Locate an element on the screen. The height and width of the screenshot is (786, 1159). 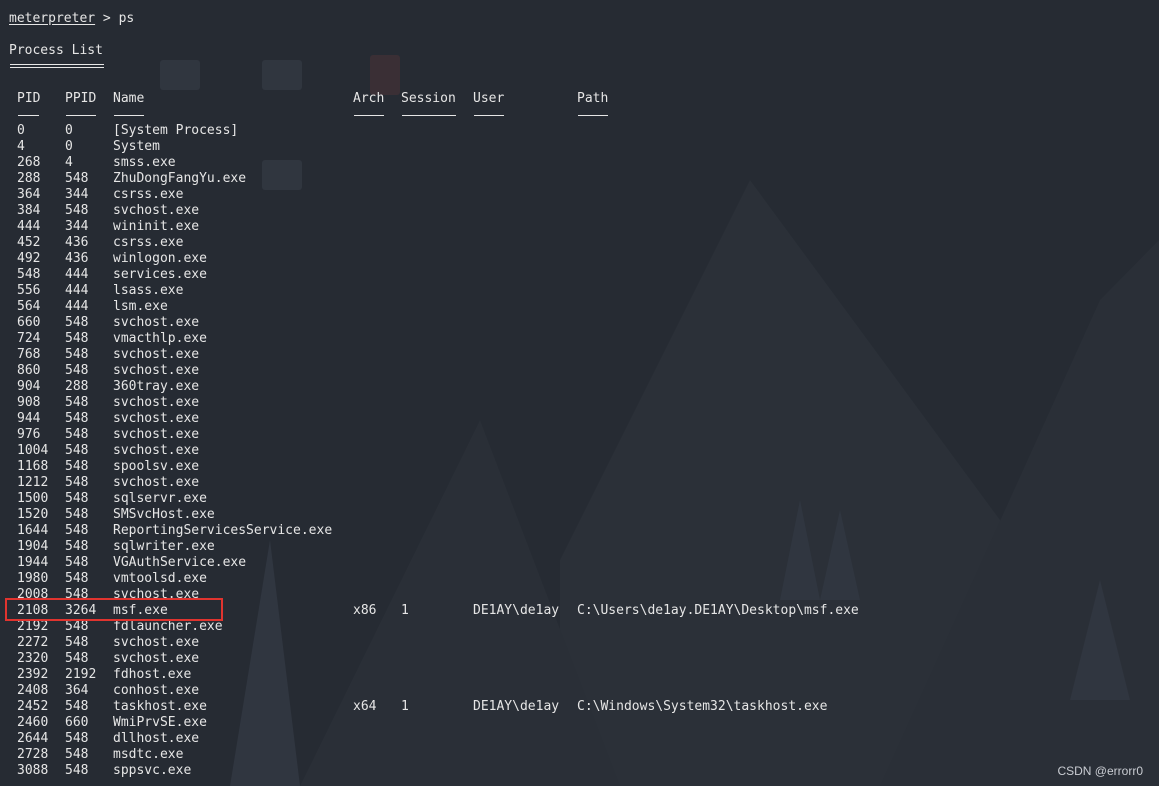
header-pid: PID is located at coordinates (29, 98).